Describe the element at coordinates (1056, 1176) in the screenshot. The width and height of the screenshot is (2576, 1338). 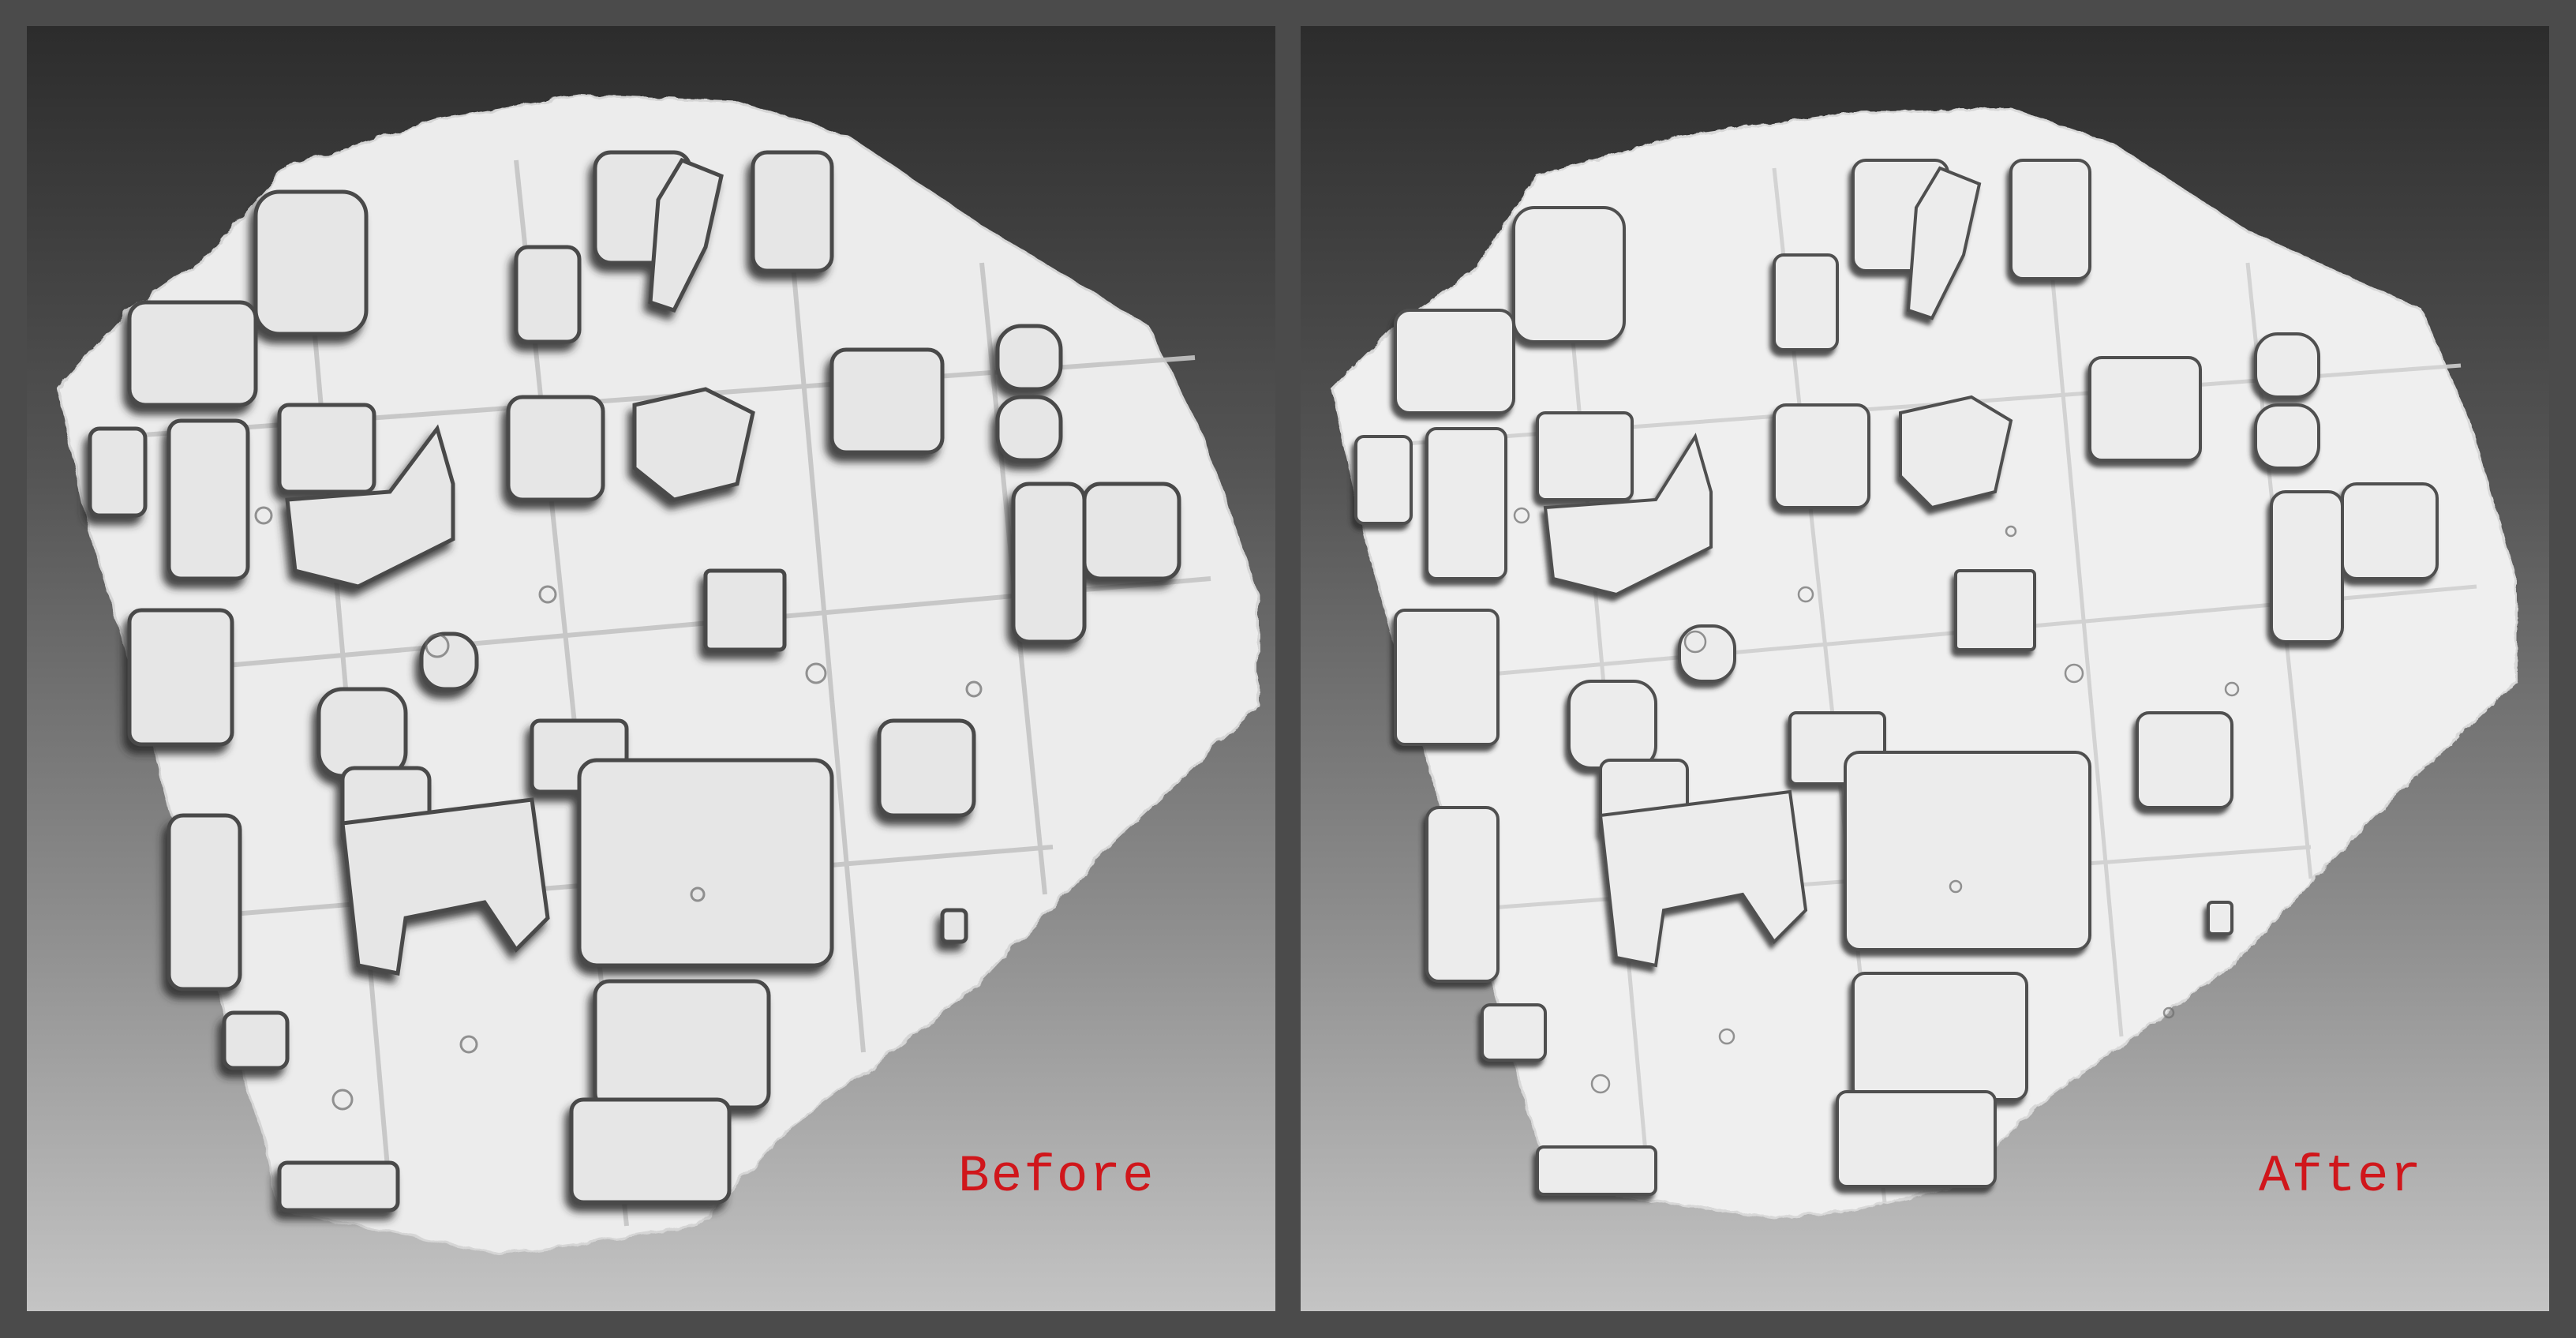
I see `before-label: Before` at that location.